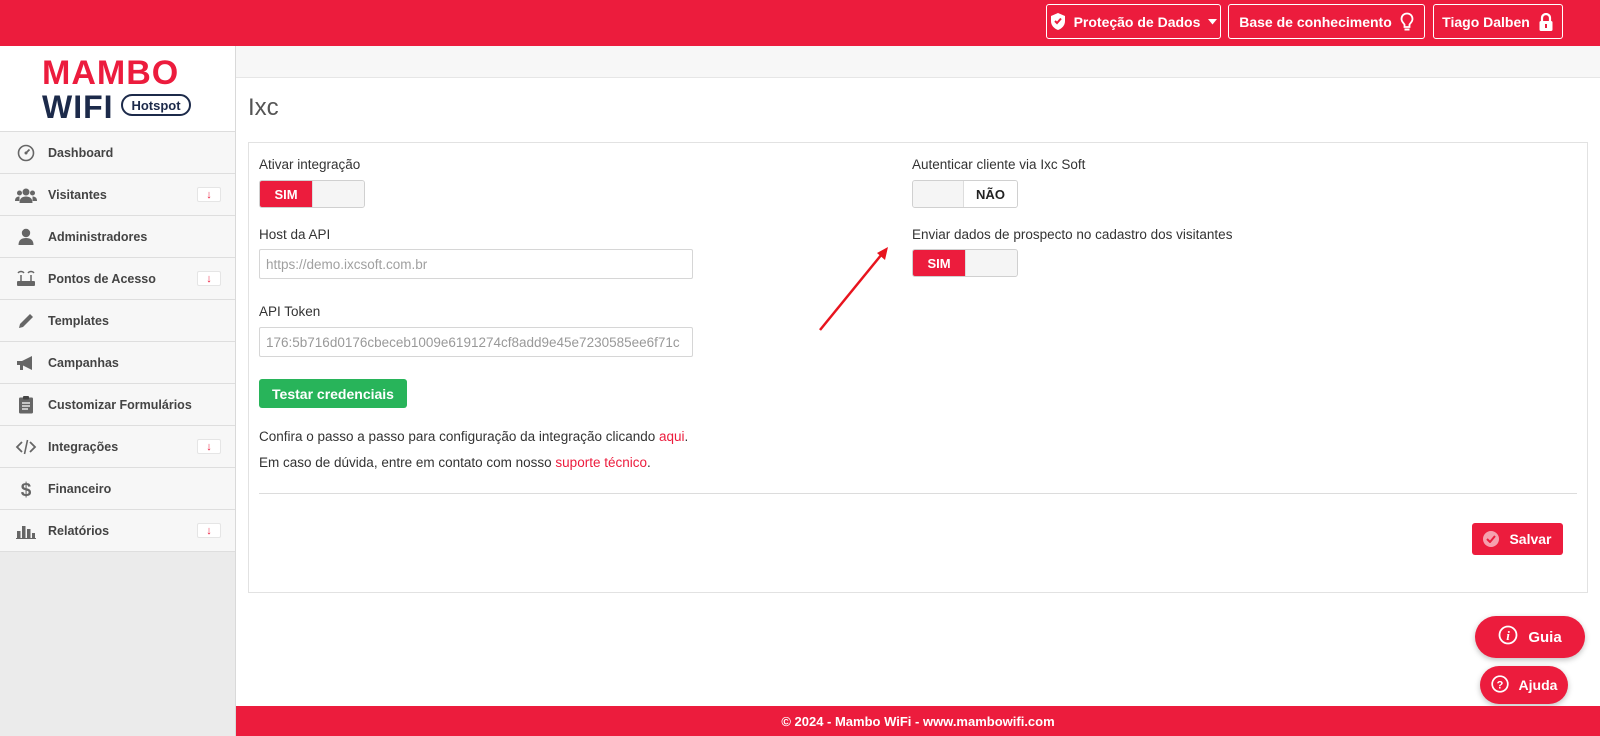 This screenshot has height=736, width=1600. What do you see at coordinates (1538, 685) in the screenshot?
I see `help-label: Ajuda` at bounding box center [1538, 685].